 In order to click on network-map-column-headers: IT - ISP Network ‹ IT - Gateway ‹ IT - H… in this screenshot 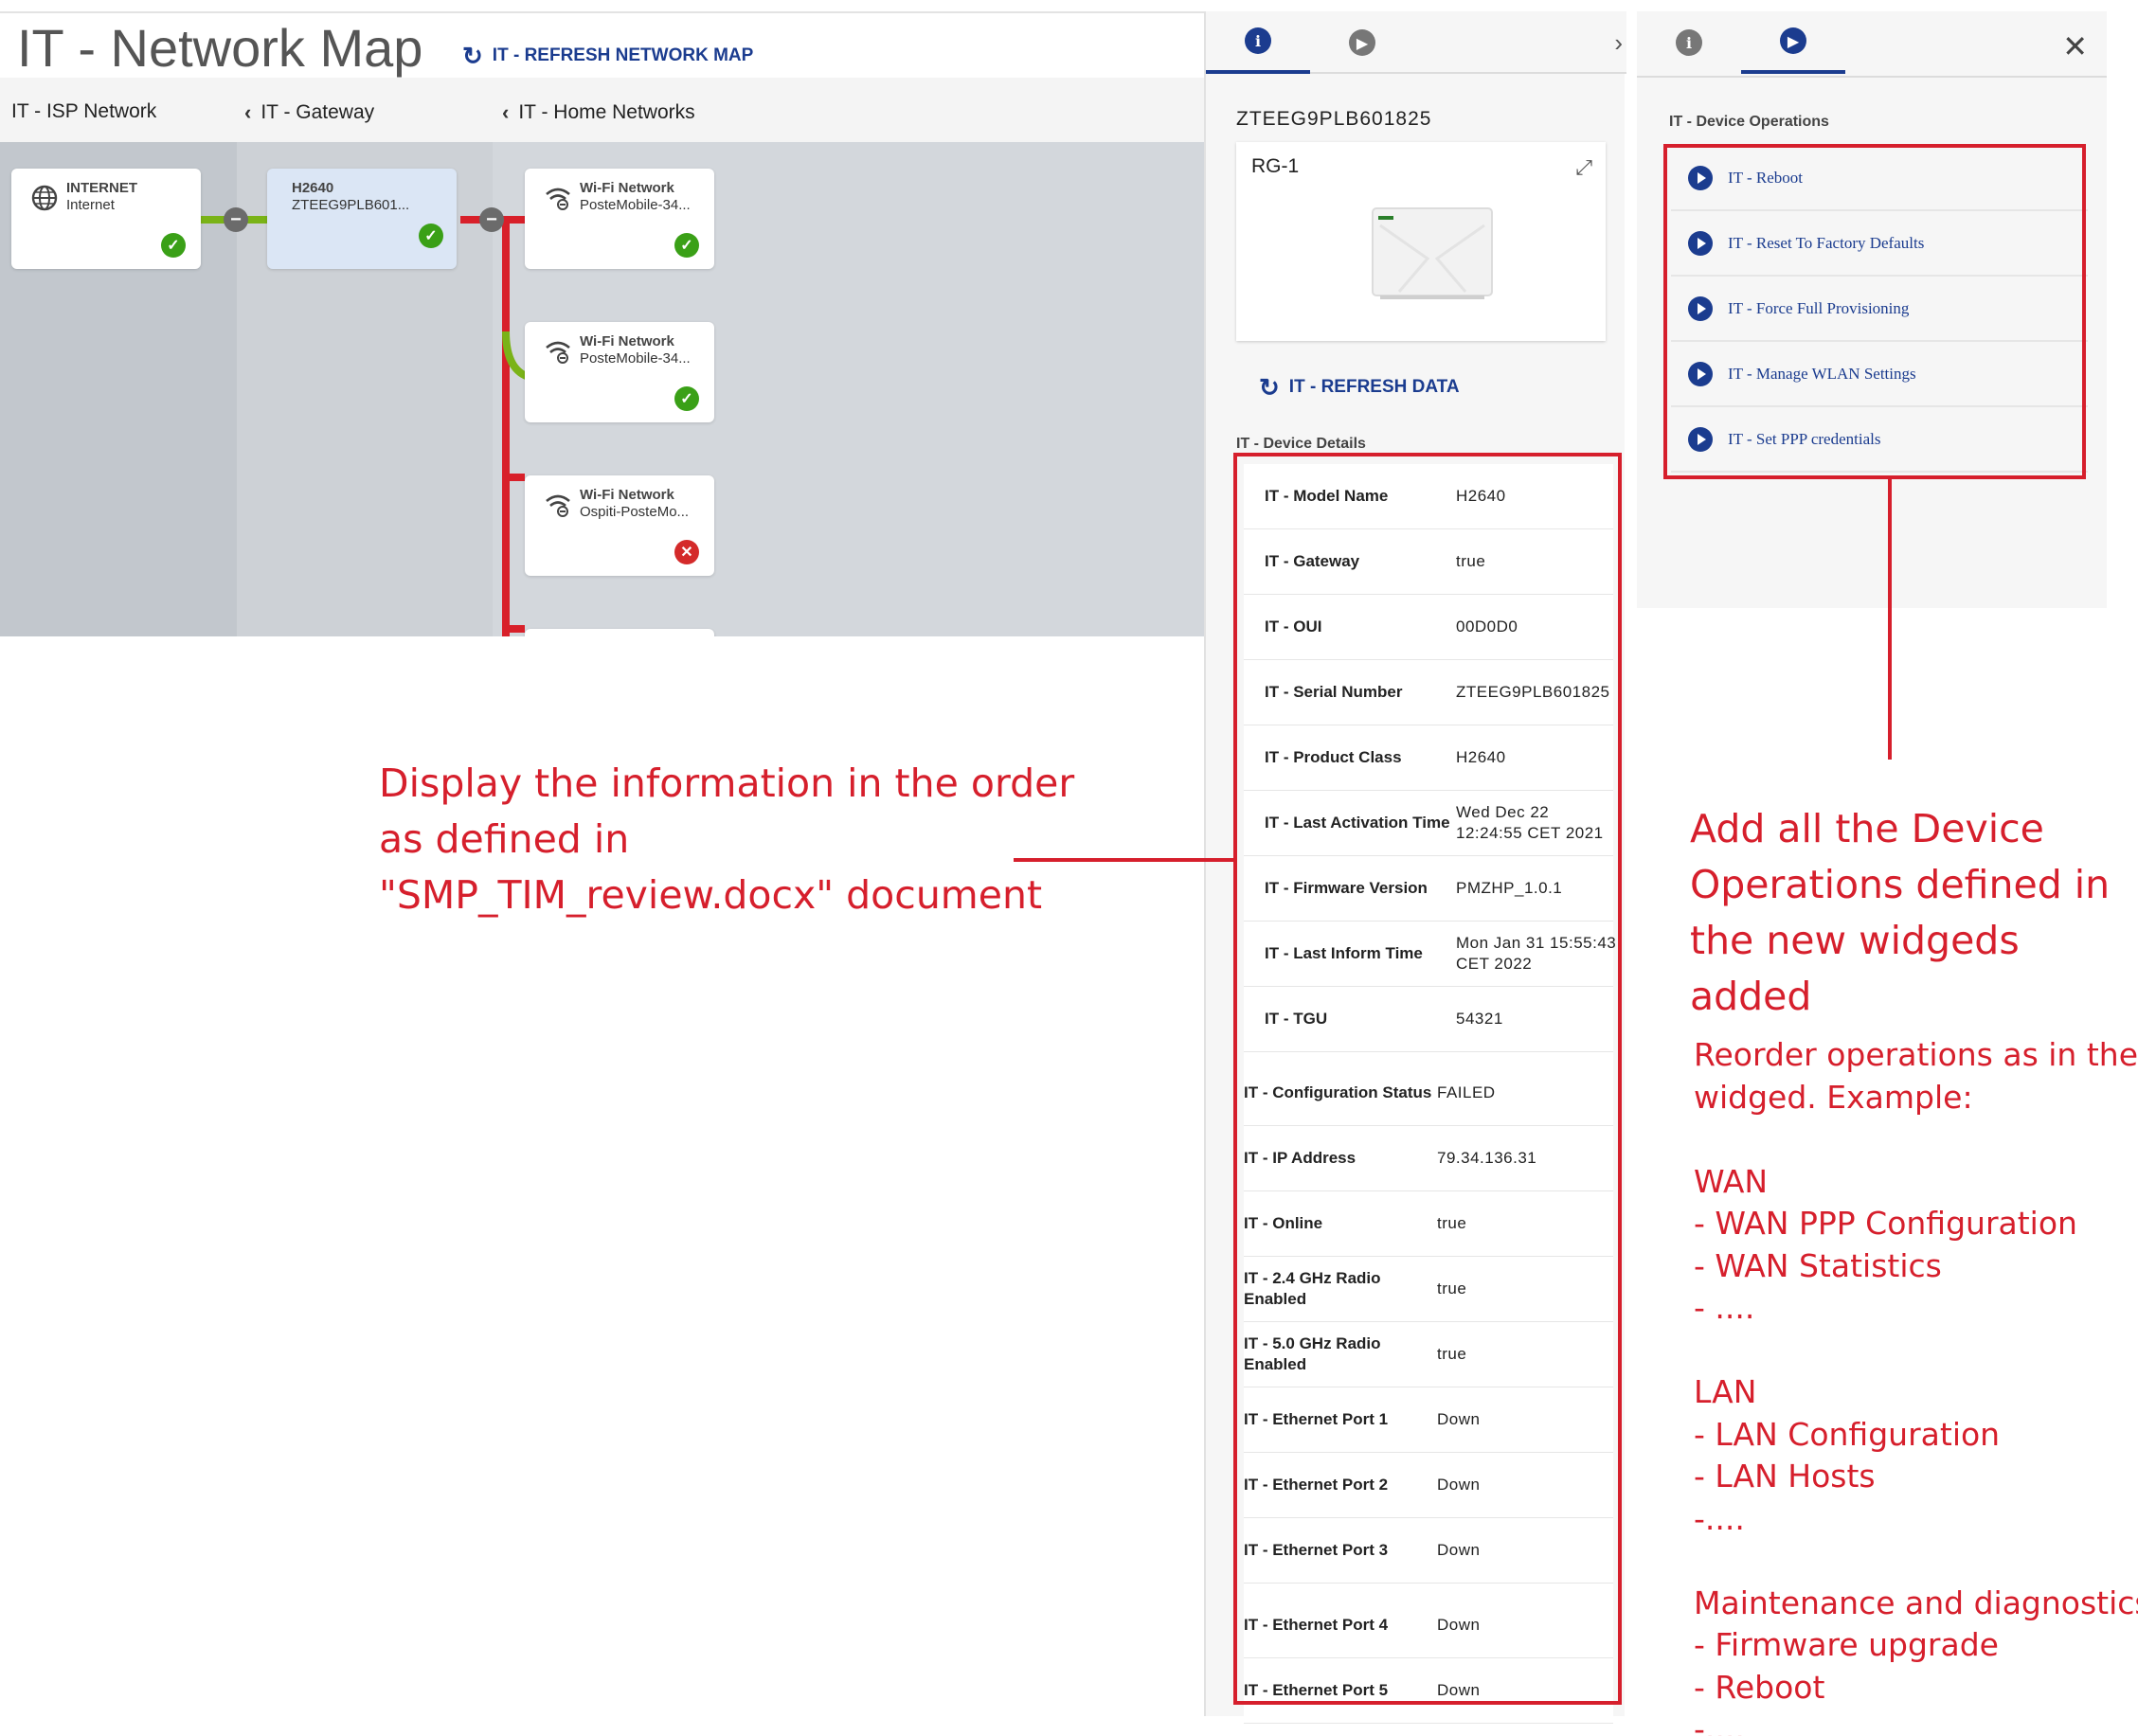, I will do `click(602, 110)`.